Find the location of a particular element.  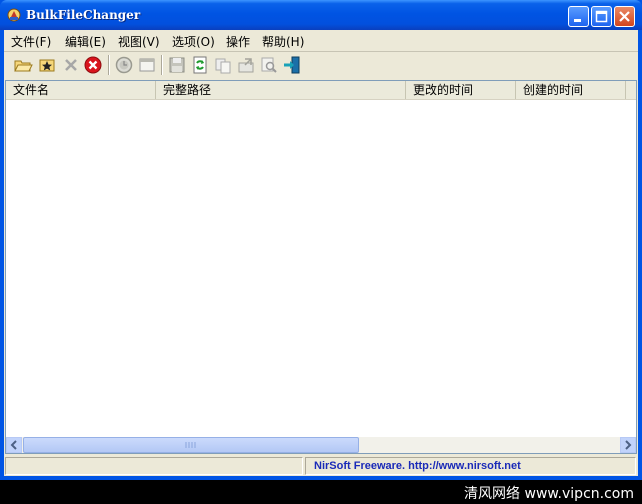

watermark-text: 清风网络 www.vipcn.com is located at coordinates (549, 494).